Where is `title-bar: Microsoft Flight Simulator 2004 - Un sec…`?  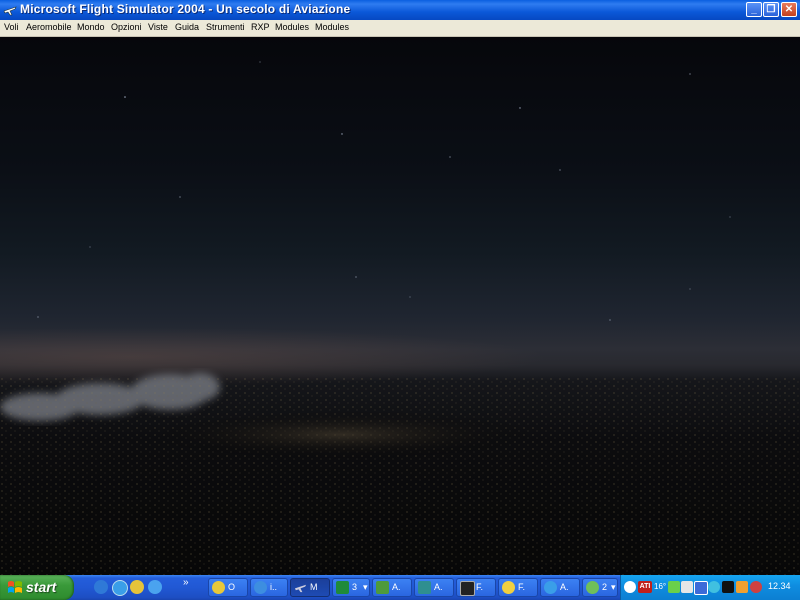 title-bar: Microsoft Flight Simulator 2004 - Un sec… is located at coordinates (400, 10).